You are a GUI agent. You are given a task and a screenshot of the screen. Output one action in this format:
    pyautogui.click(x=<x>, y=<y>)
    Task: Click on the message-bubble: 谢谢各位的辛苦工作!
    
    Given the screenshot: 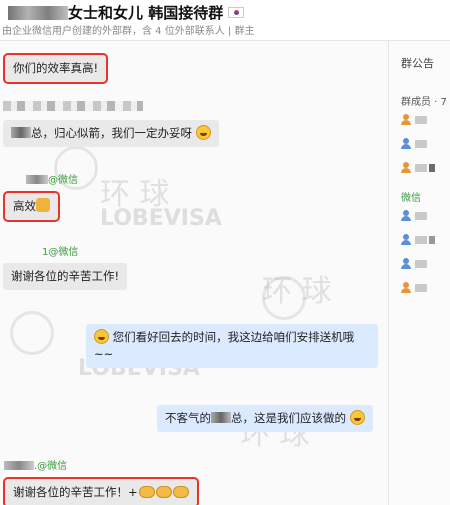 What is the action you would take?
    pyautogui.click(x=65, y=276)
    